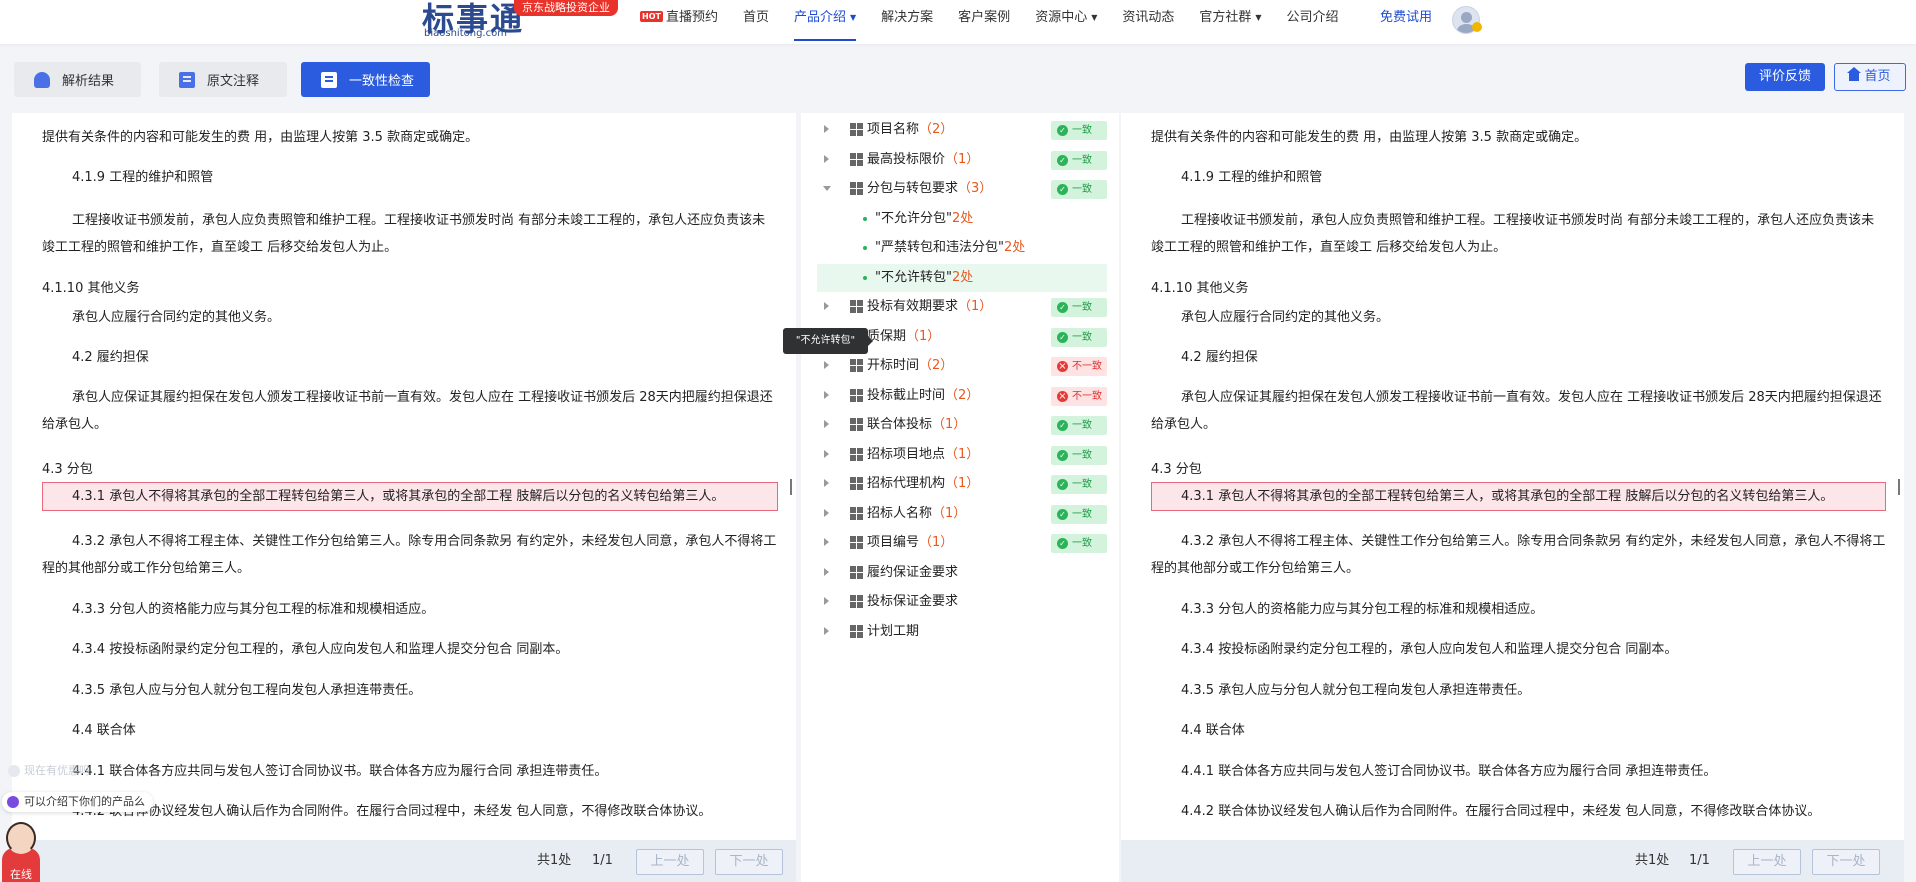 This screenshot has width=1916, height=882. Describe the element at coordinates (1148, 22) in the screenshot. I see `nav-item: 资讯动态` at that location.